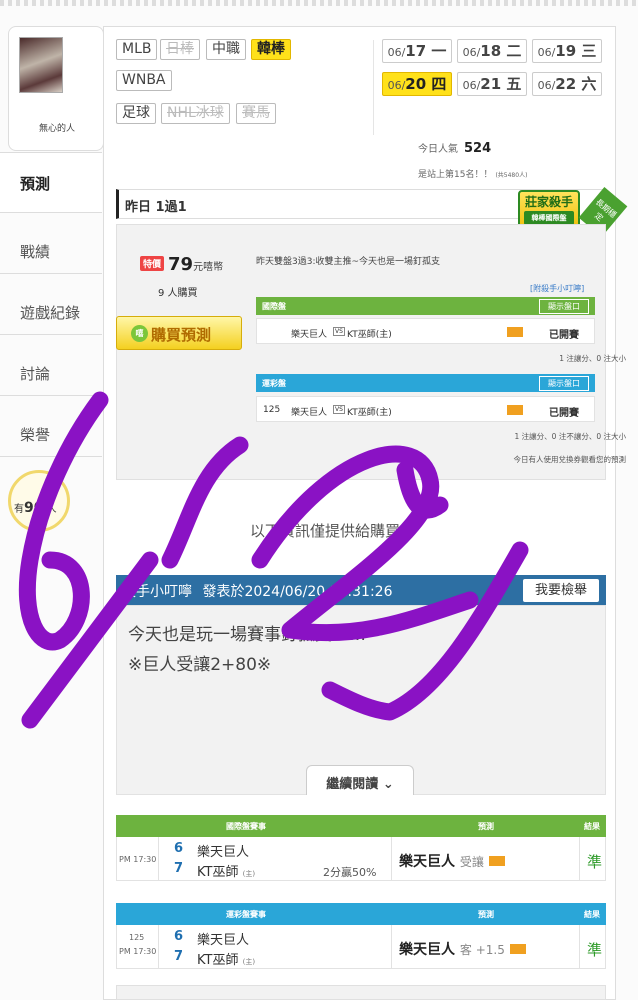 This screenshot has height=1000, width=638. What do you see at coordinates (425, 409) in the screenshot?
I see `lottery-row: 125 樂天巨人 VS KT巫師(主) 已開賽` at bounding box center [425, 409].